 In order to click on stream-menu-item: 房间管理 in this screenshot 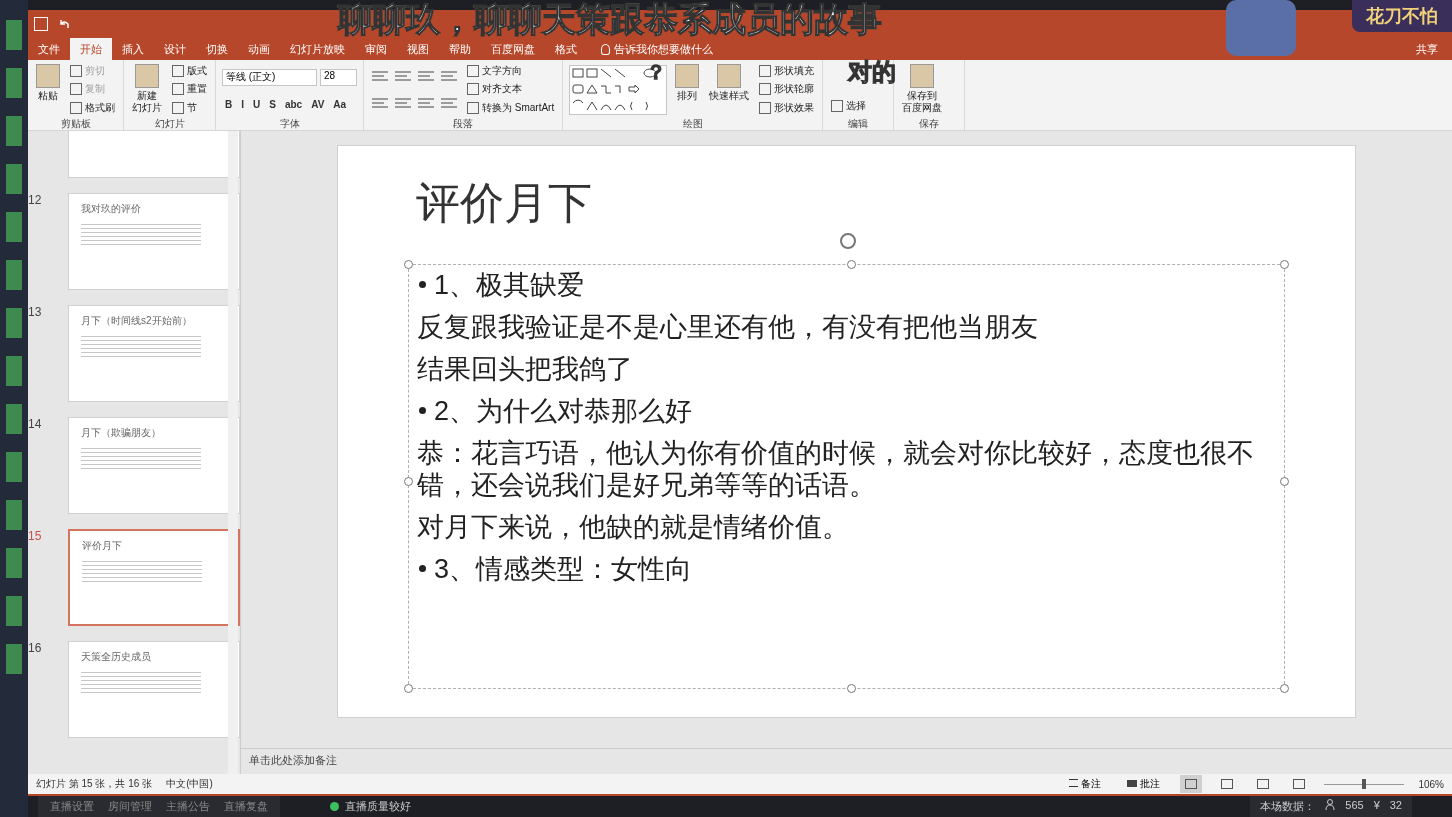, I will do `click(130, 806)`.